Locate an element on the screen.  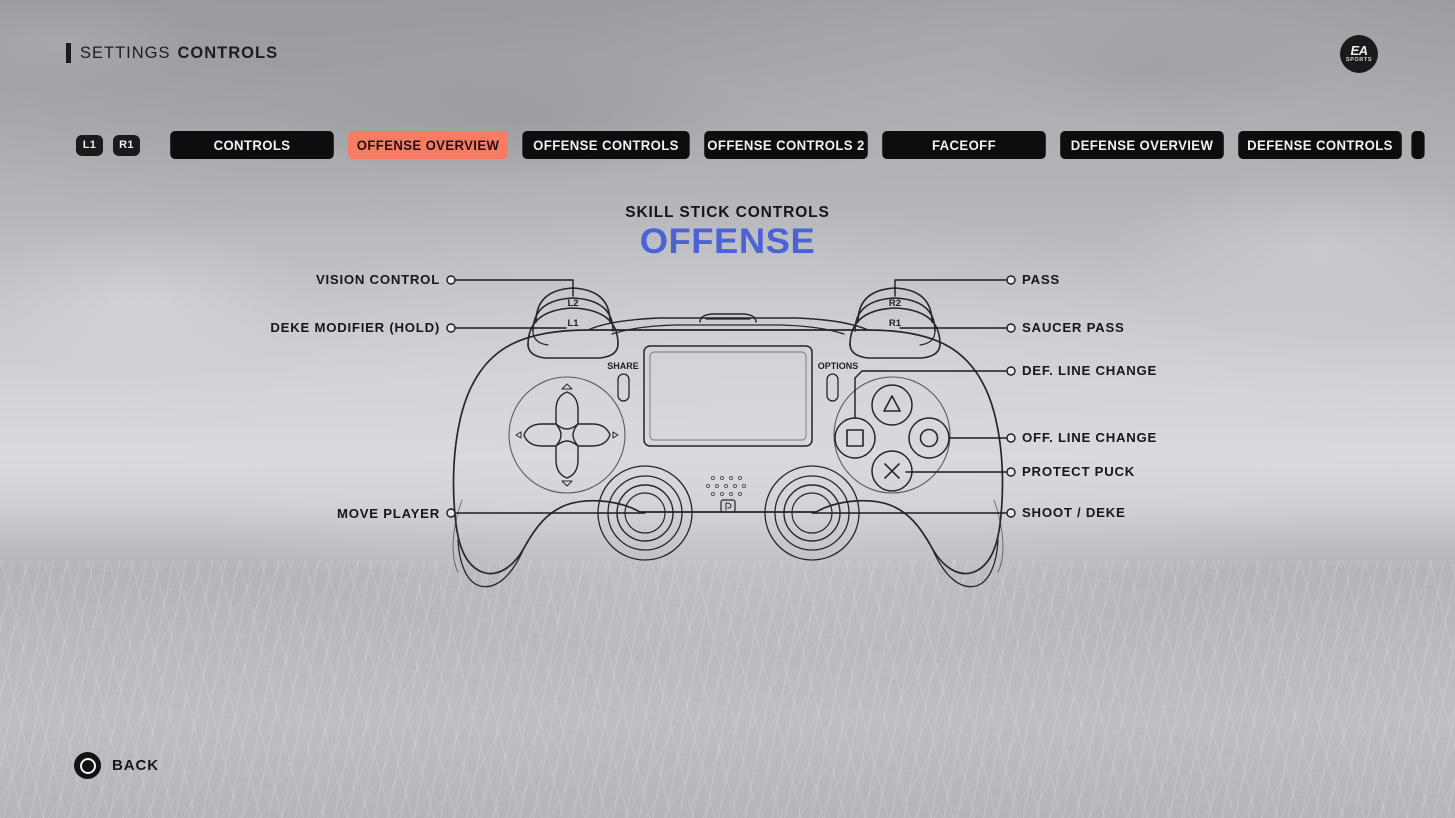
back-button: BACK is located at coordinates (116, 765).